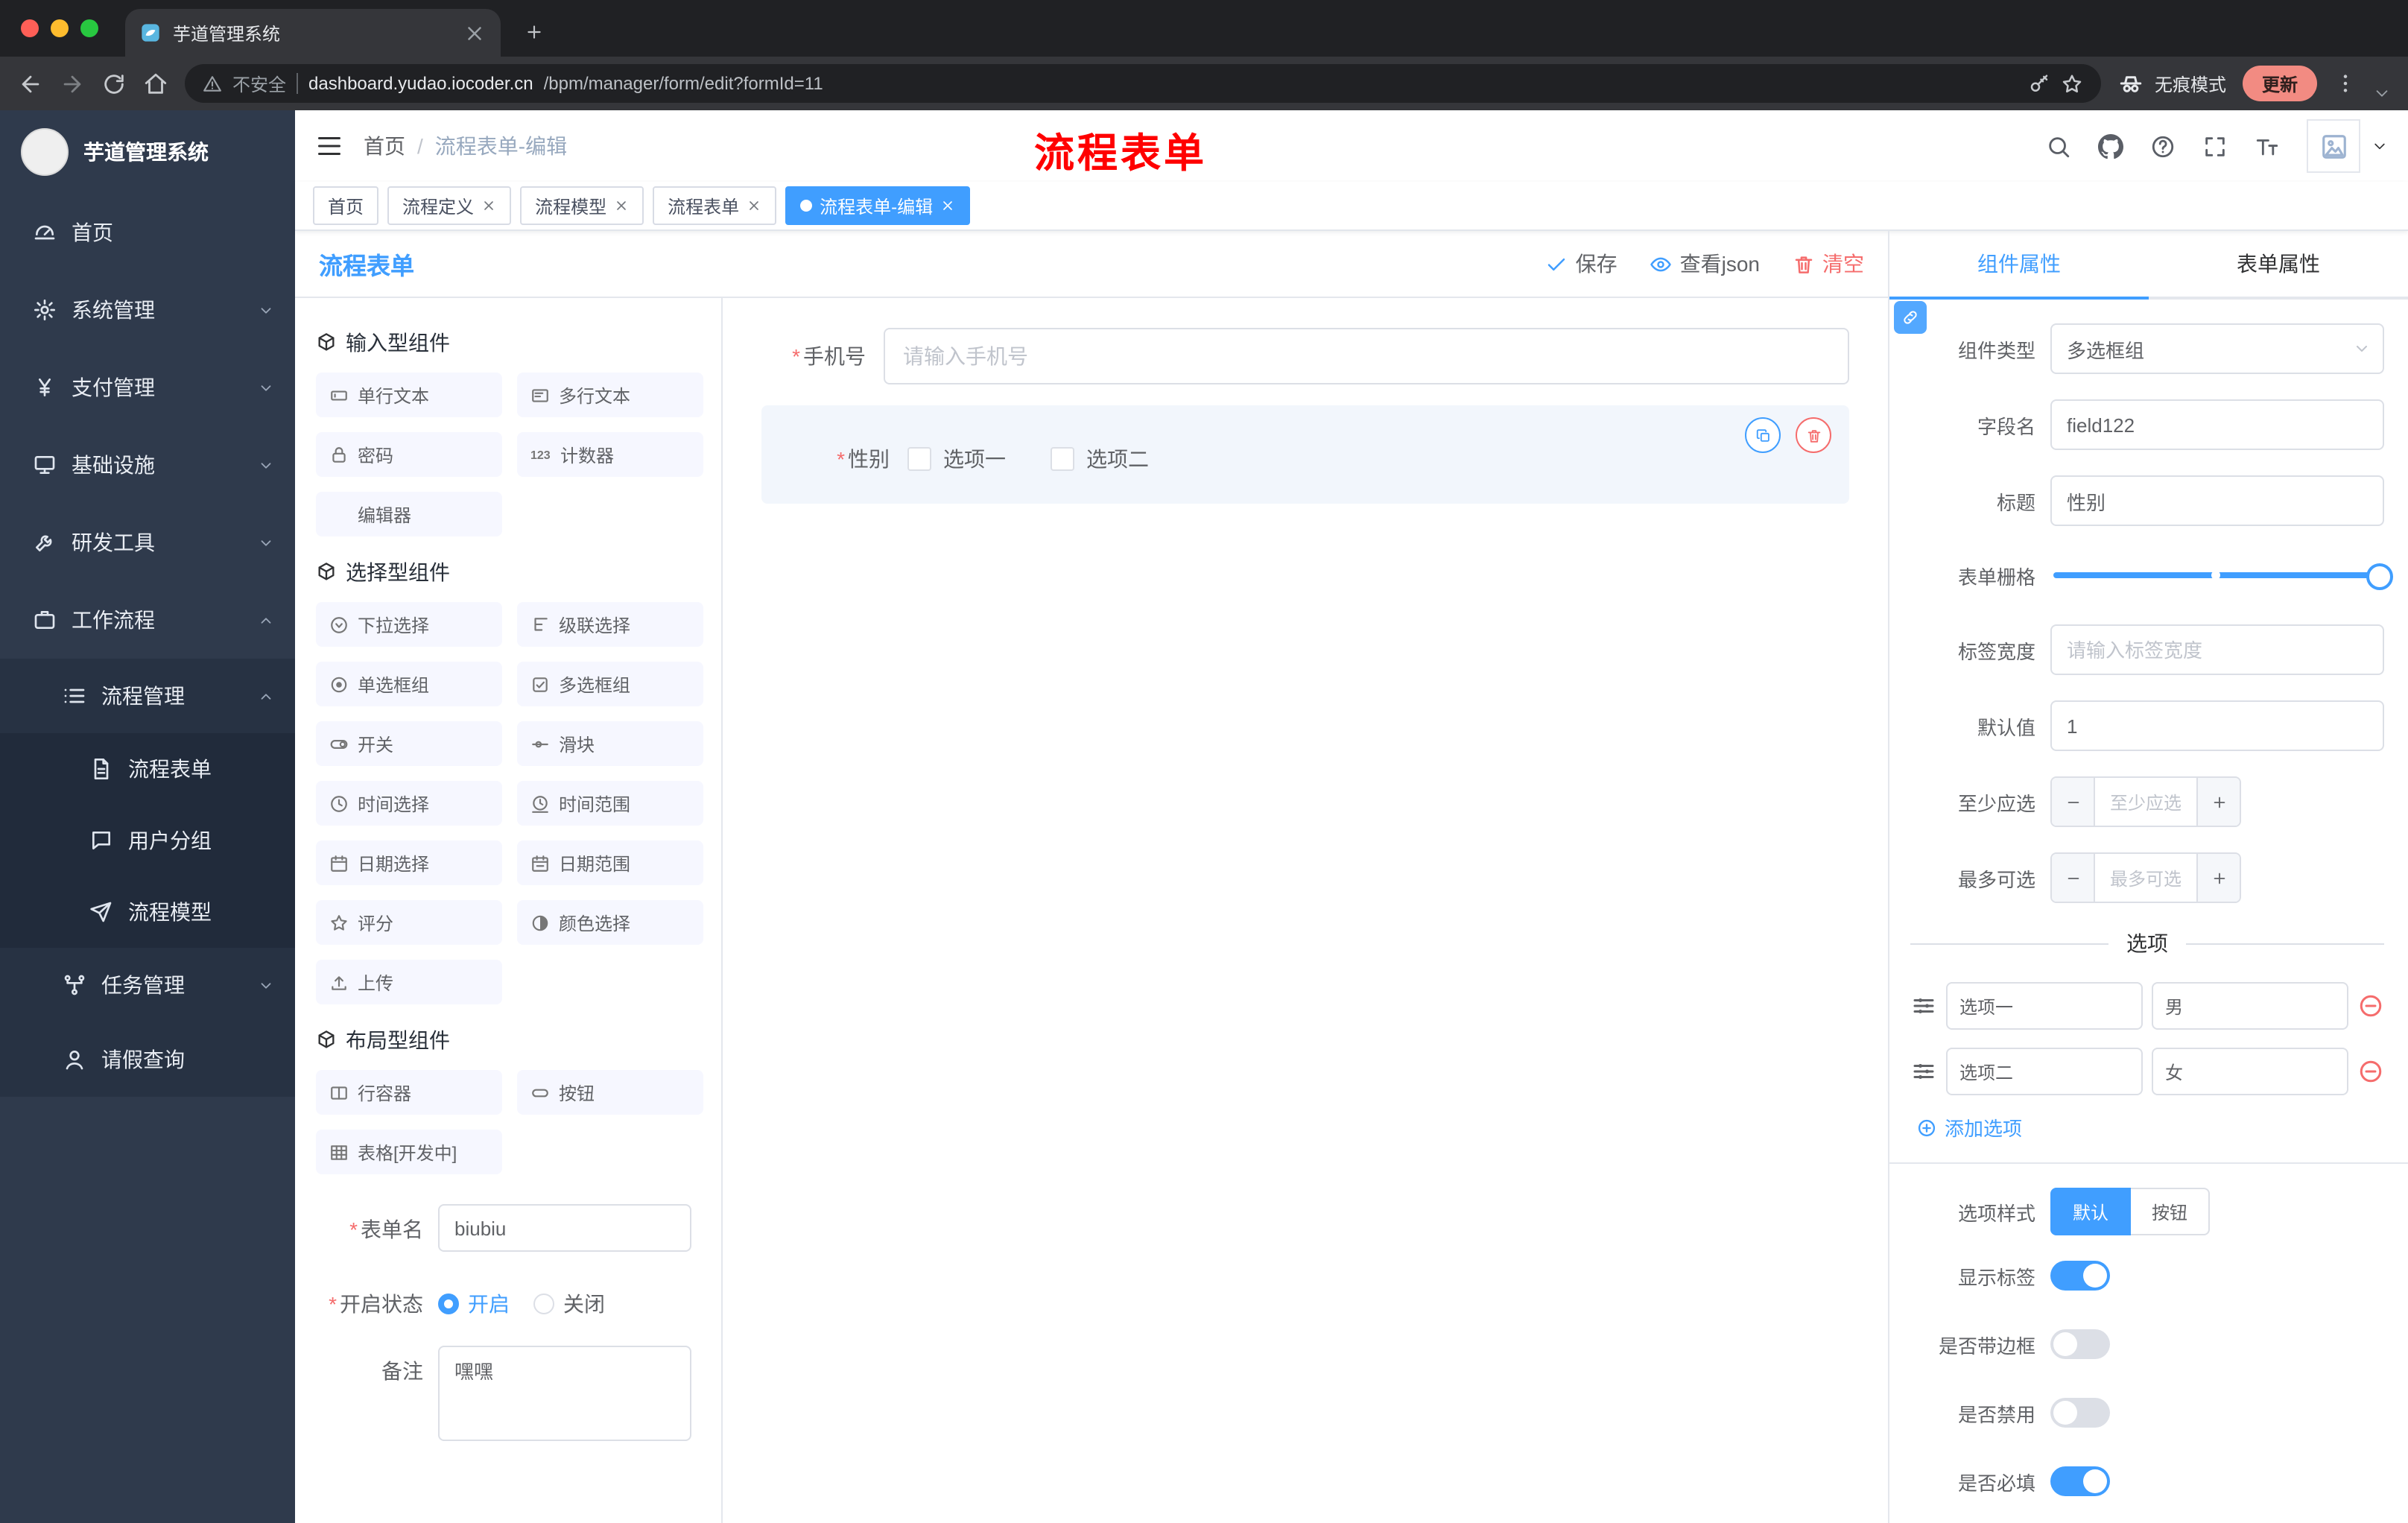 The image size is (2408, 1523). What do you see at coordinates (2044, 1006) in the screenshot?
I see `option-1-label-input` at bounding box center [2044, 1006].